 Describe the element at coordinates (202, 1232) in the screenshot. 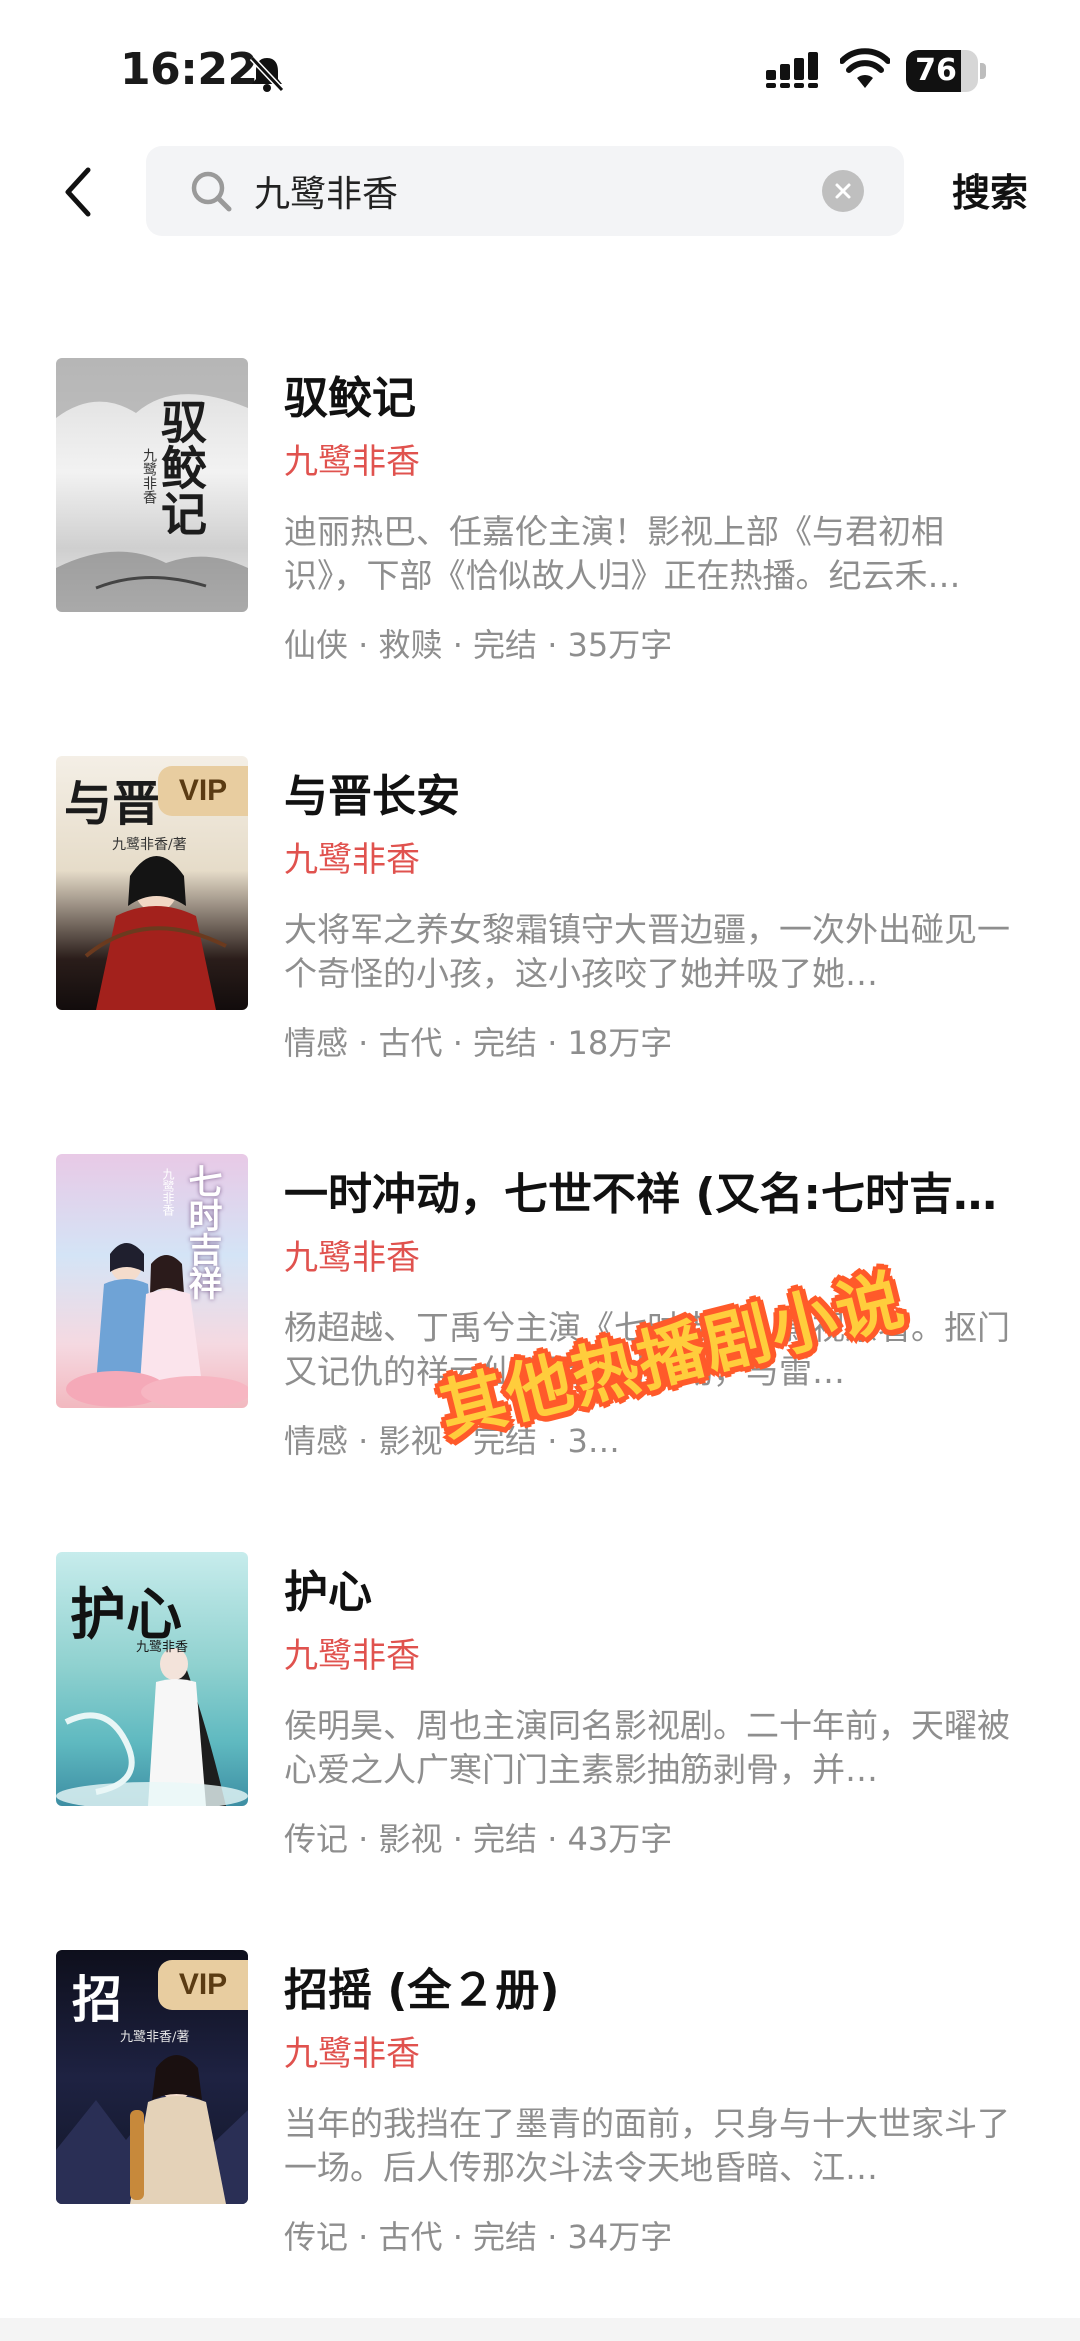

I see `cover-title: 七时吉祥` at that location.